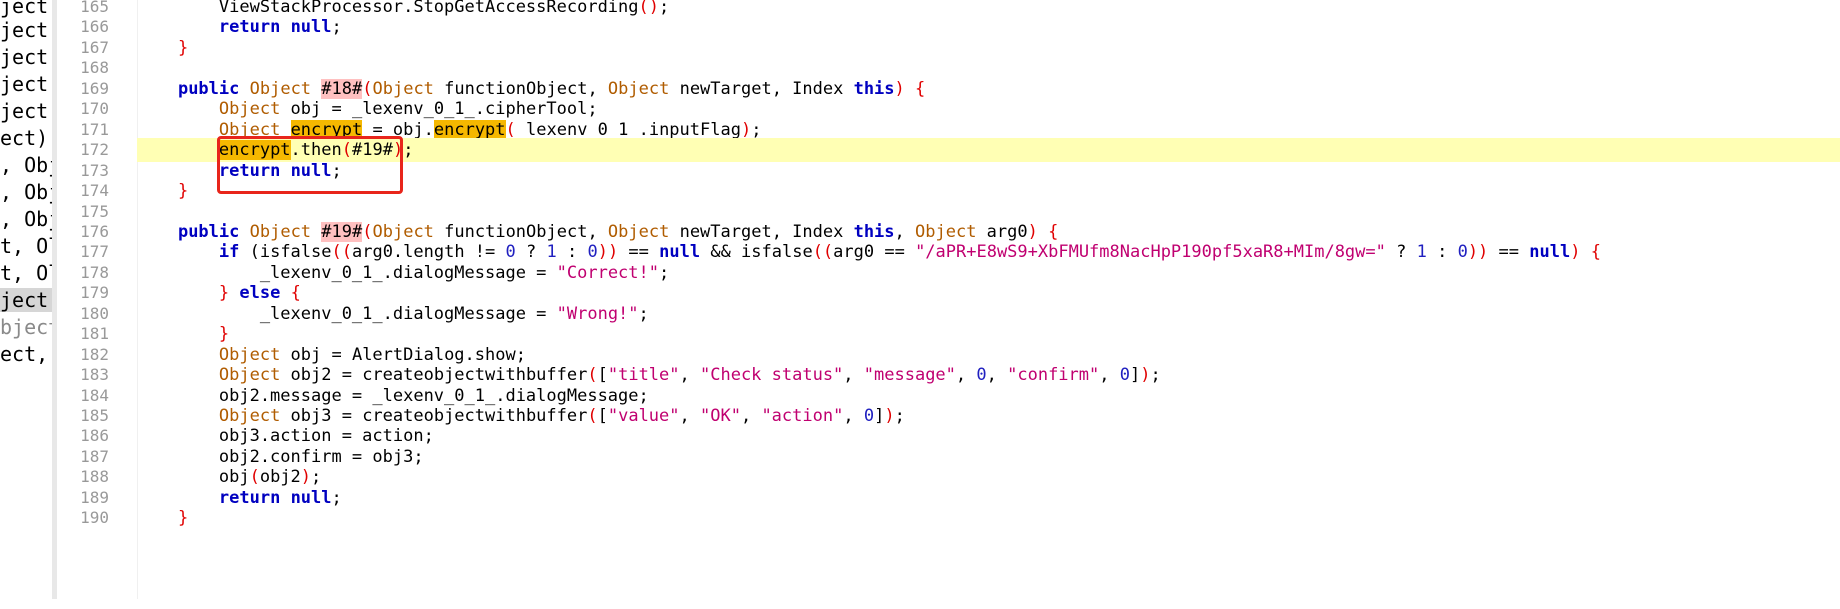 The height and width of the screenshot is (609, 1840). Describe the element at coordinates (94, 518) in the screenshot. I see `line-number: 190` at that location.